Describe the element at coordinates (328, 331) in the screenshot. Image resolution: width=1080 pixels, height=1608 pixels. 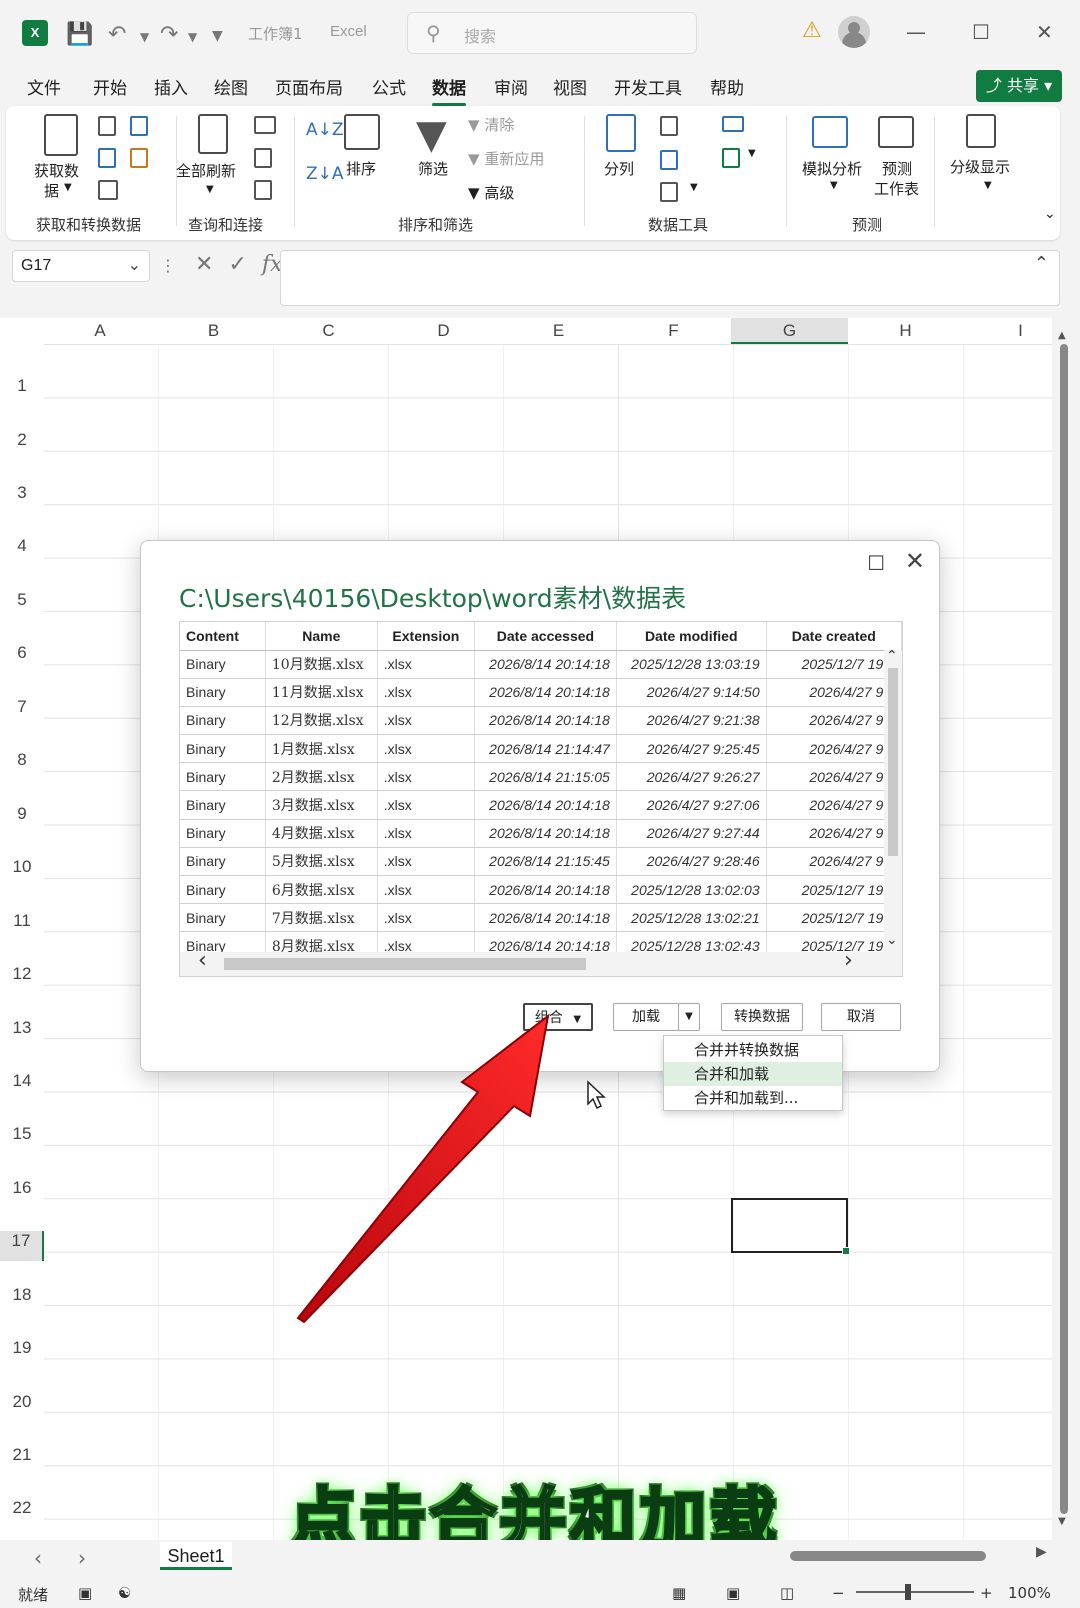
I see `column-header-c: C` at that location.